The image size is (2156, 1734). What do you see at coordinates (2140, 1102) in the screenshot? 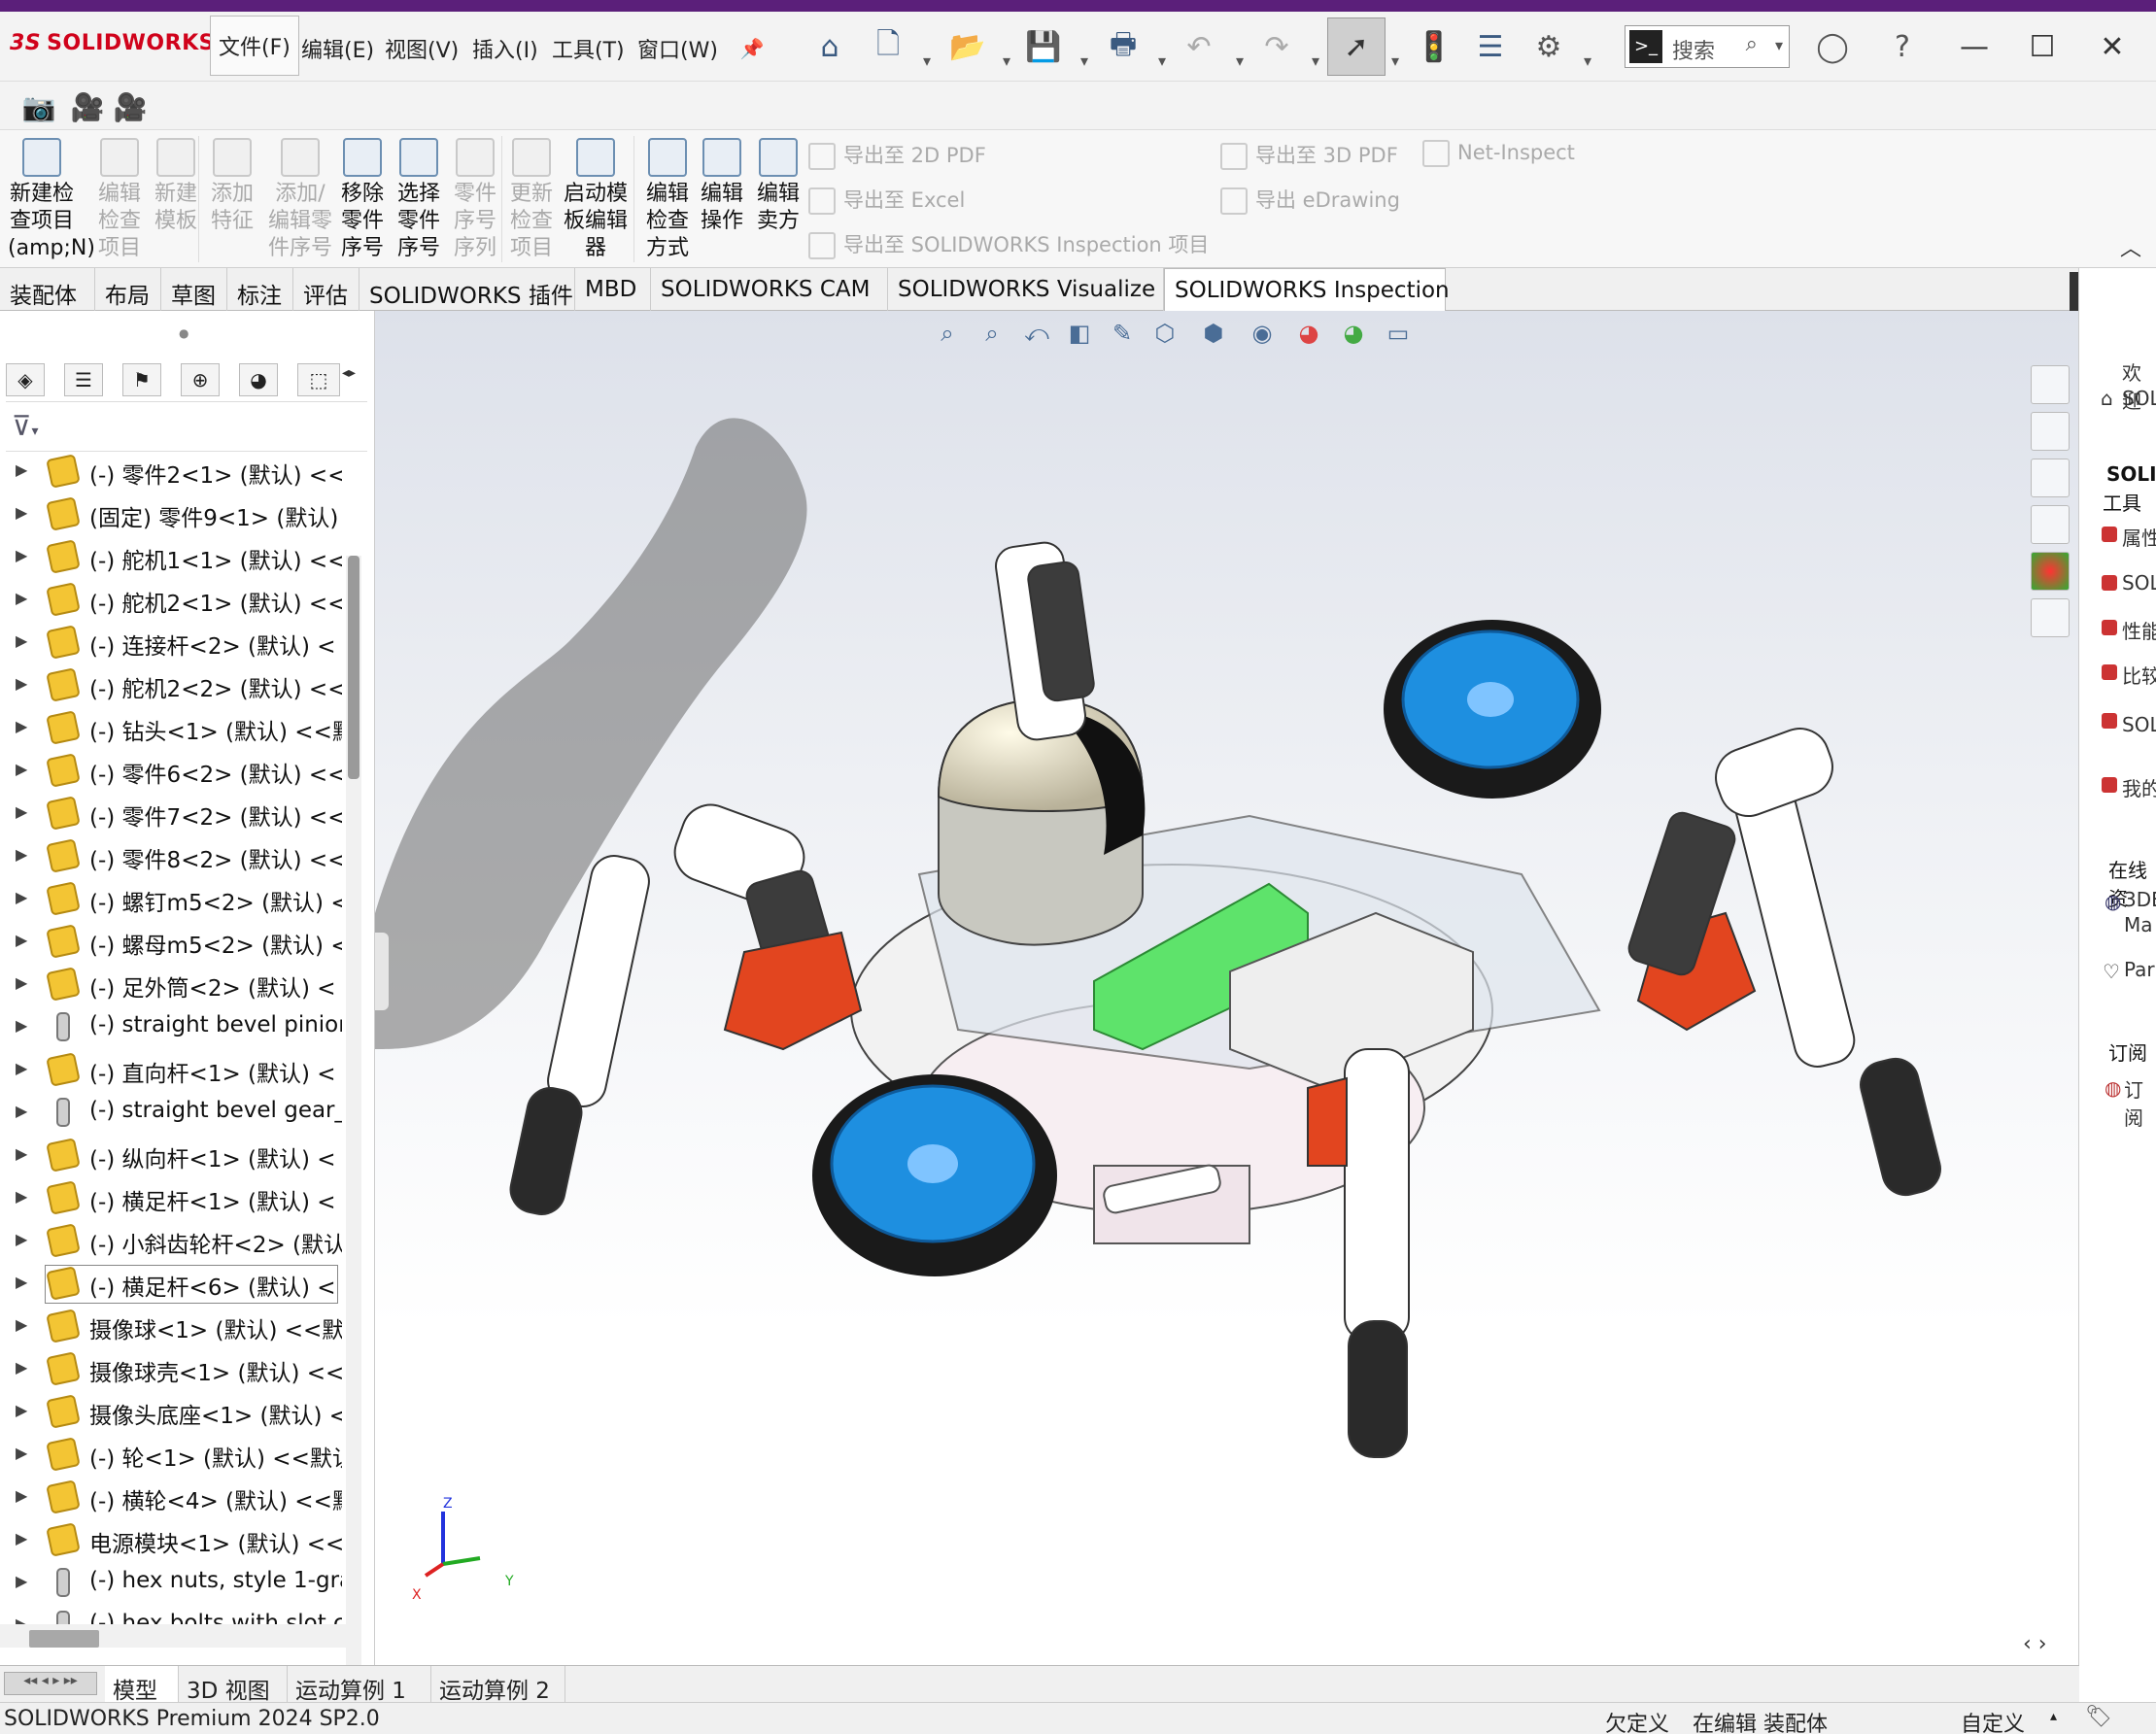
I see `subscribe-link: 订阅` at bounding box center [2140, 1102].